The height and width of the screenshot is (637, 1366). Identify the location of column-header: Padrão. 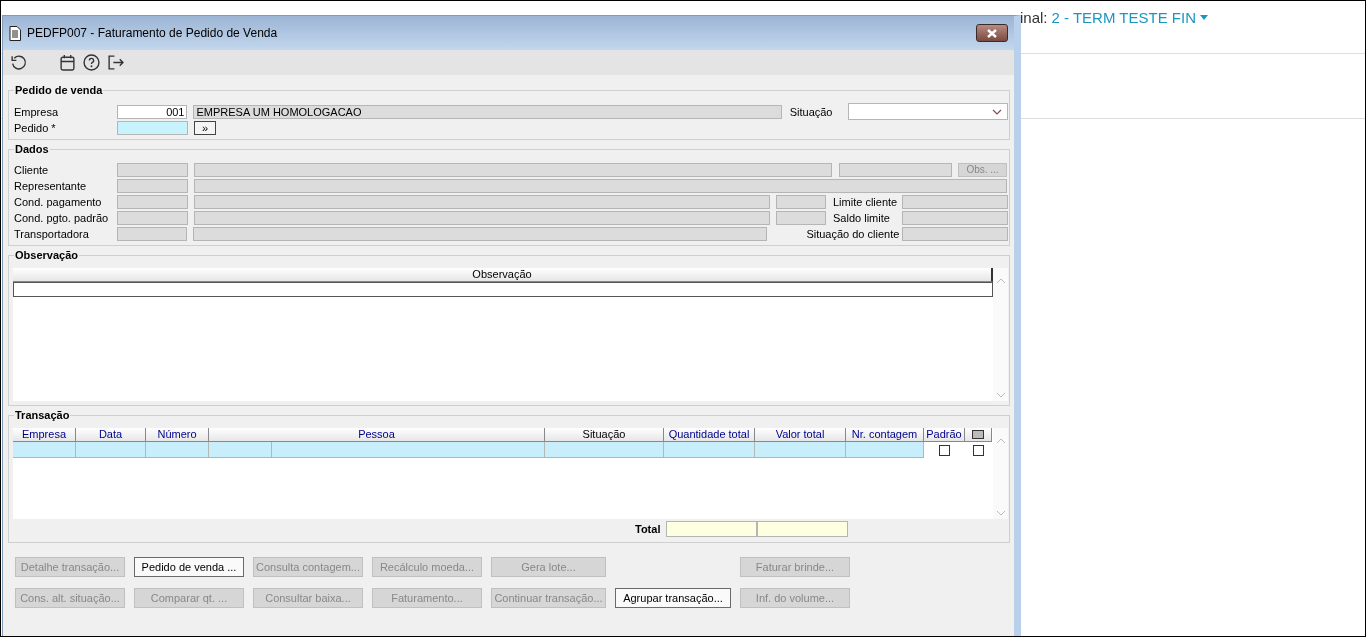
(944, 435).